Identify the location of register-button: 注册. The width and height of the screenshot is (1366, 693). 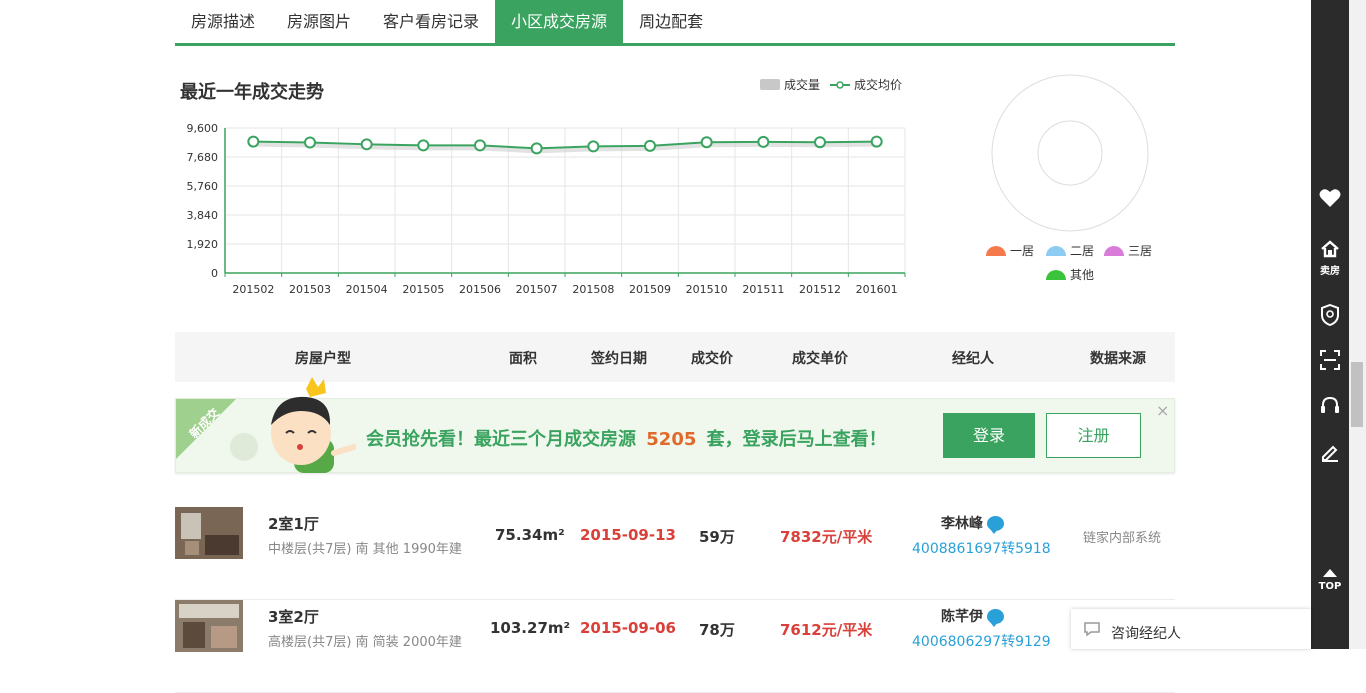
(1093, 435).